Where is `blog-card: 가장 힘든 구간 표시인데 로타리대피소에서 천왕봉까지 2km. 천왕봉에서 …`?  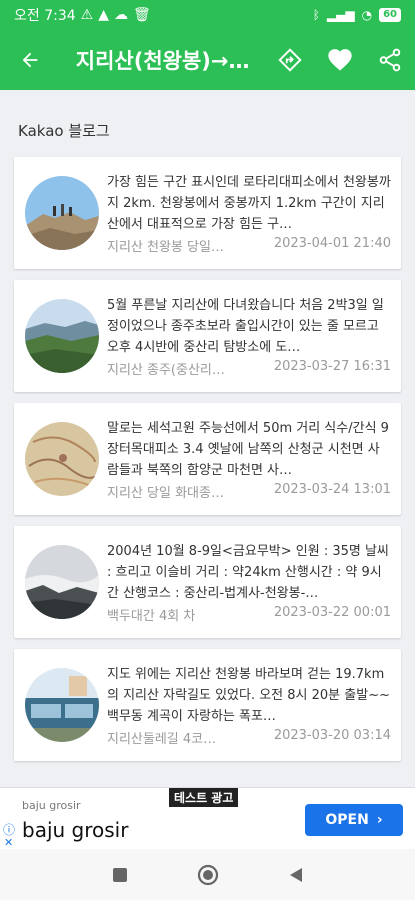
blog-card: 가장 힘든 구간 표시인데 로타리대피소에서 천왕봉까지 2km. 천왕봉에서 … is located at coordinates (207, 213).